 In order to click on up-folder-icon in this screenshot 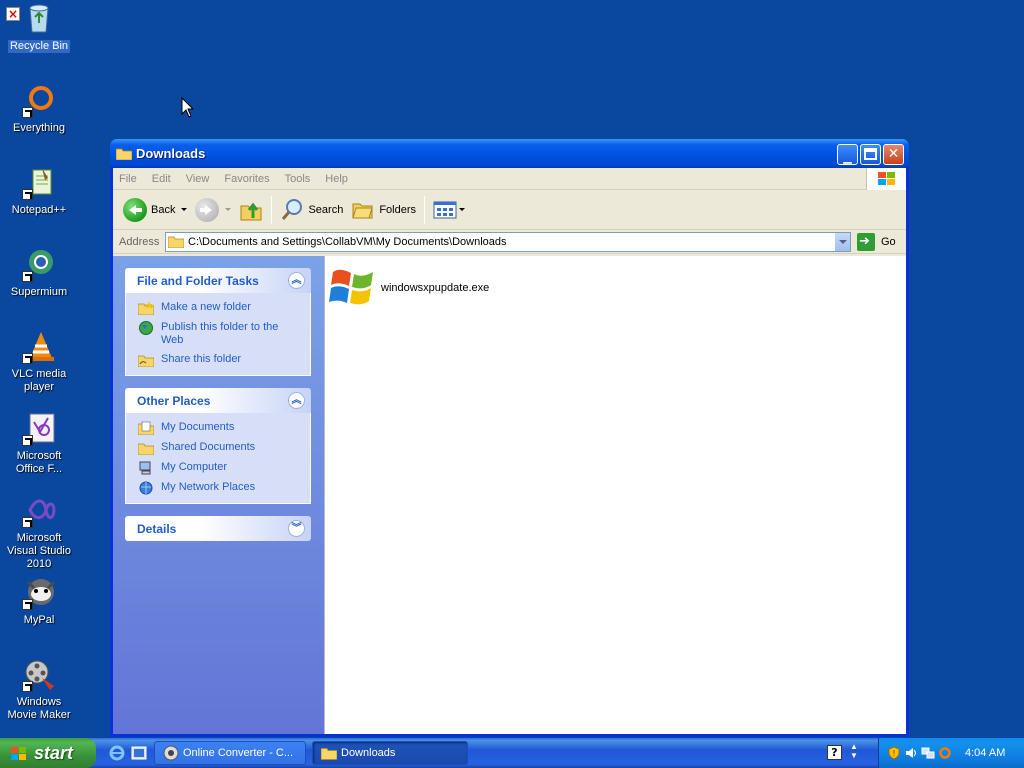, I will do `click(251, 211)`.